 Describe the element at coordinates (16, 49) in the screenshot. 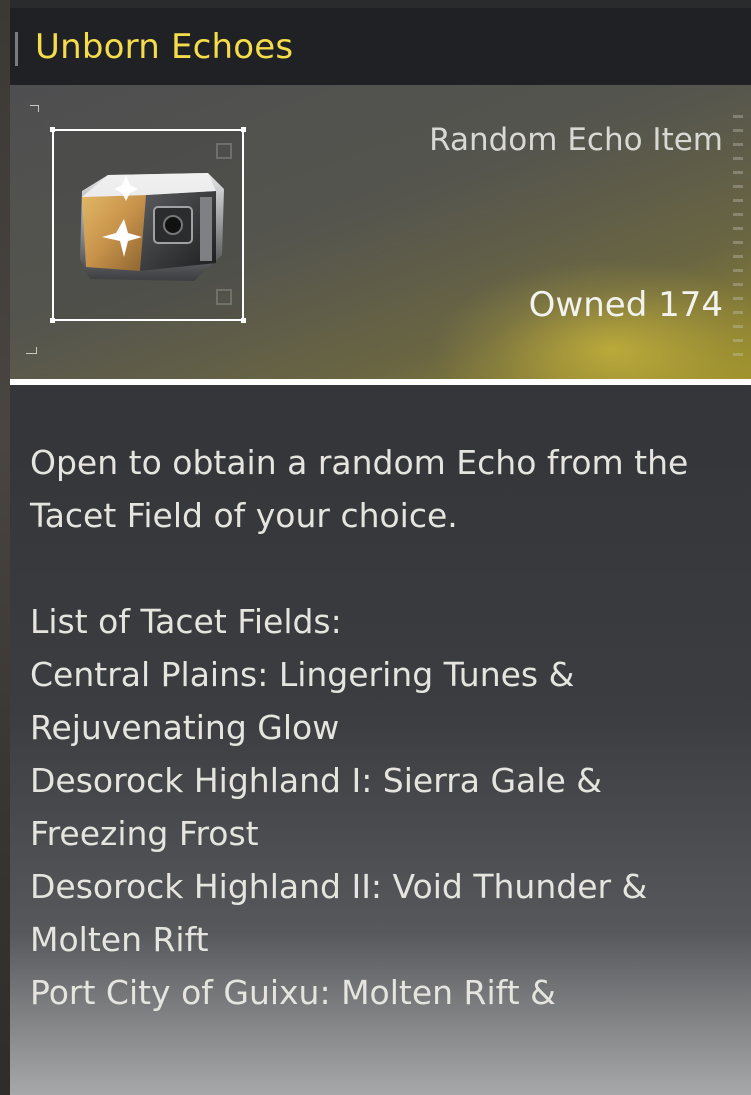

I see `title-accent-bar` at that location.